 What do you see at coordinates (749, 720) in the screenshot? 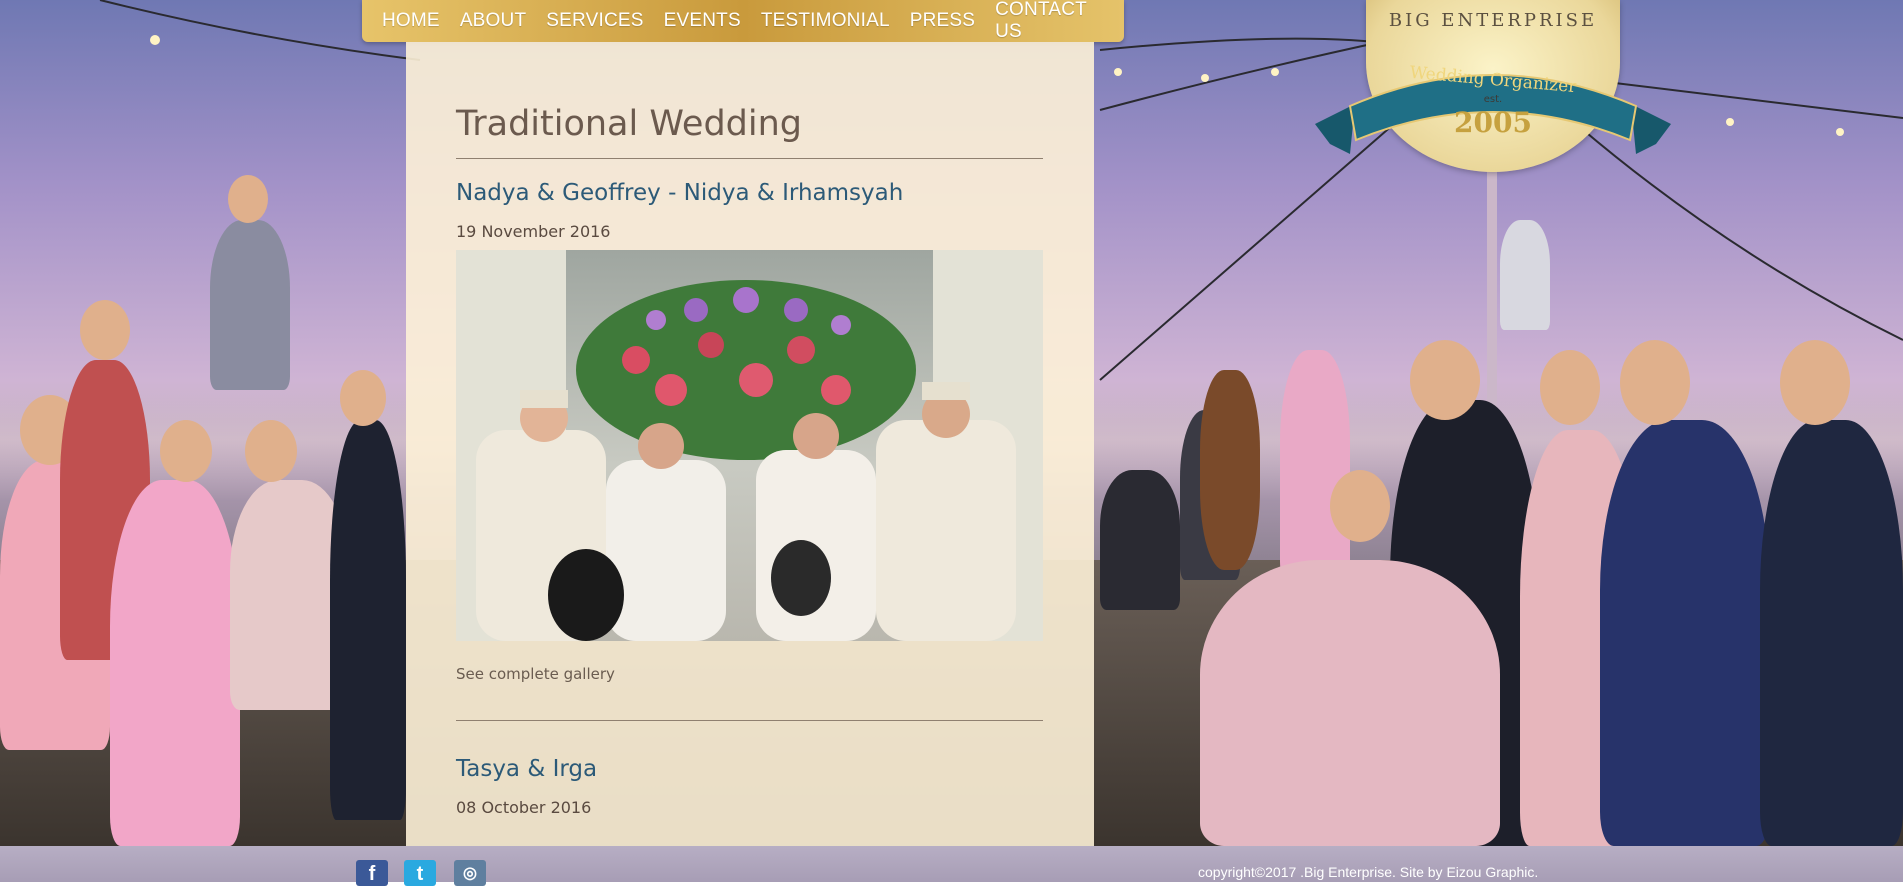
I see `post-divider` at bounding box center [749, 720].